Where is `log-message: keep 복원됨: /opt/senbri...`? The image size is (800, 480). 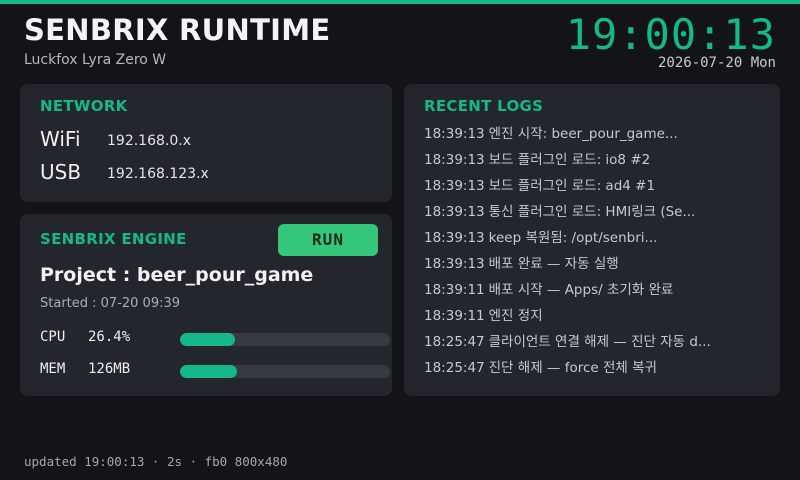 log-message: keep 복원됨: /opt/senbri... is located at coordinates (573, 238).